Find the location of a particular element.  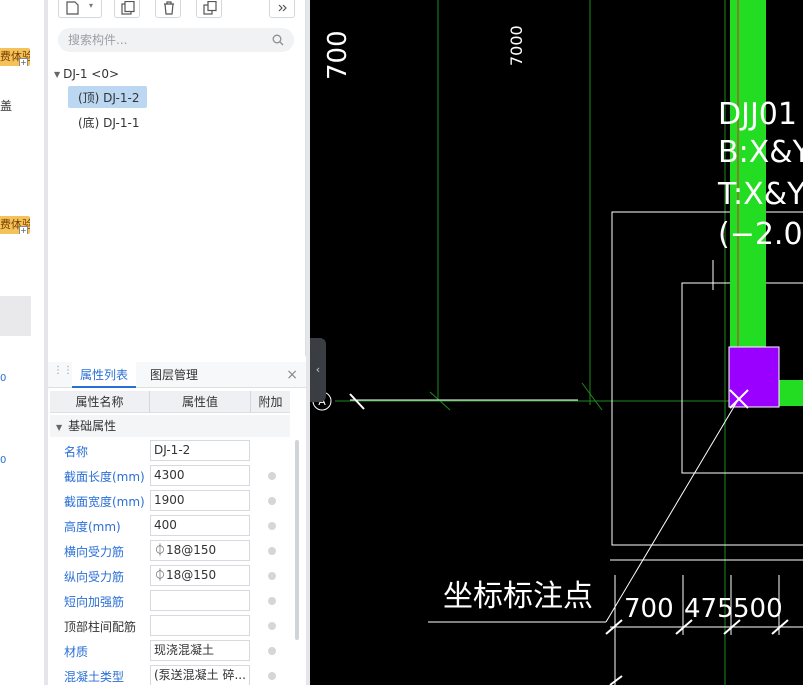

search-input is located at coordinates (168, 40).